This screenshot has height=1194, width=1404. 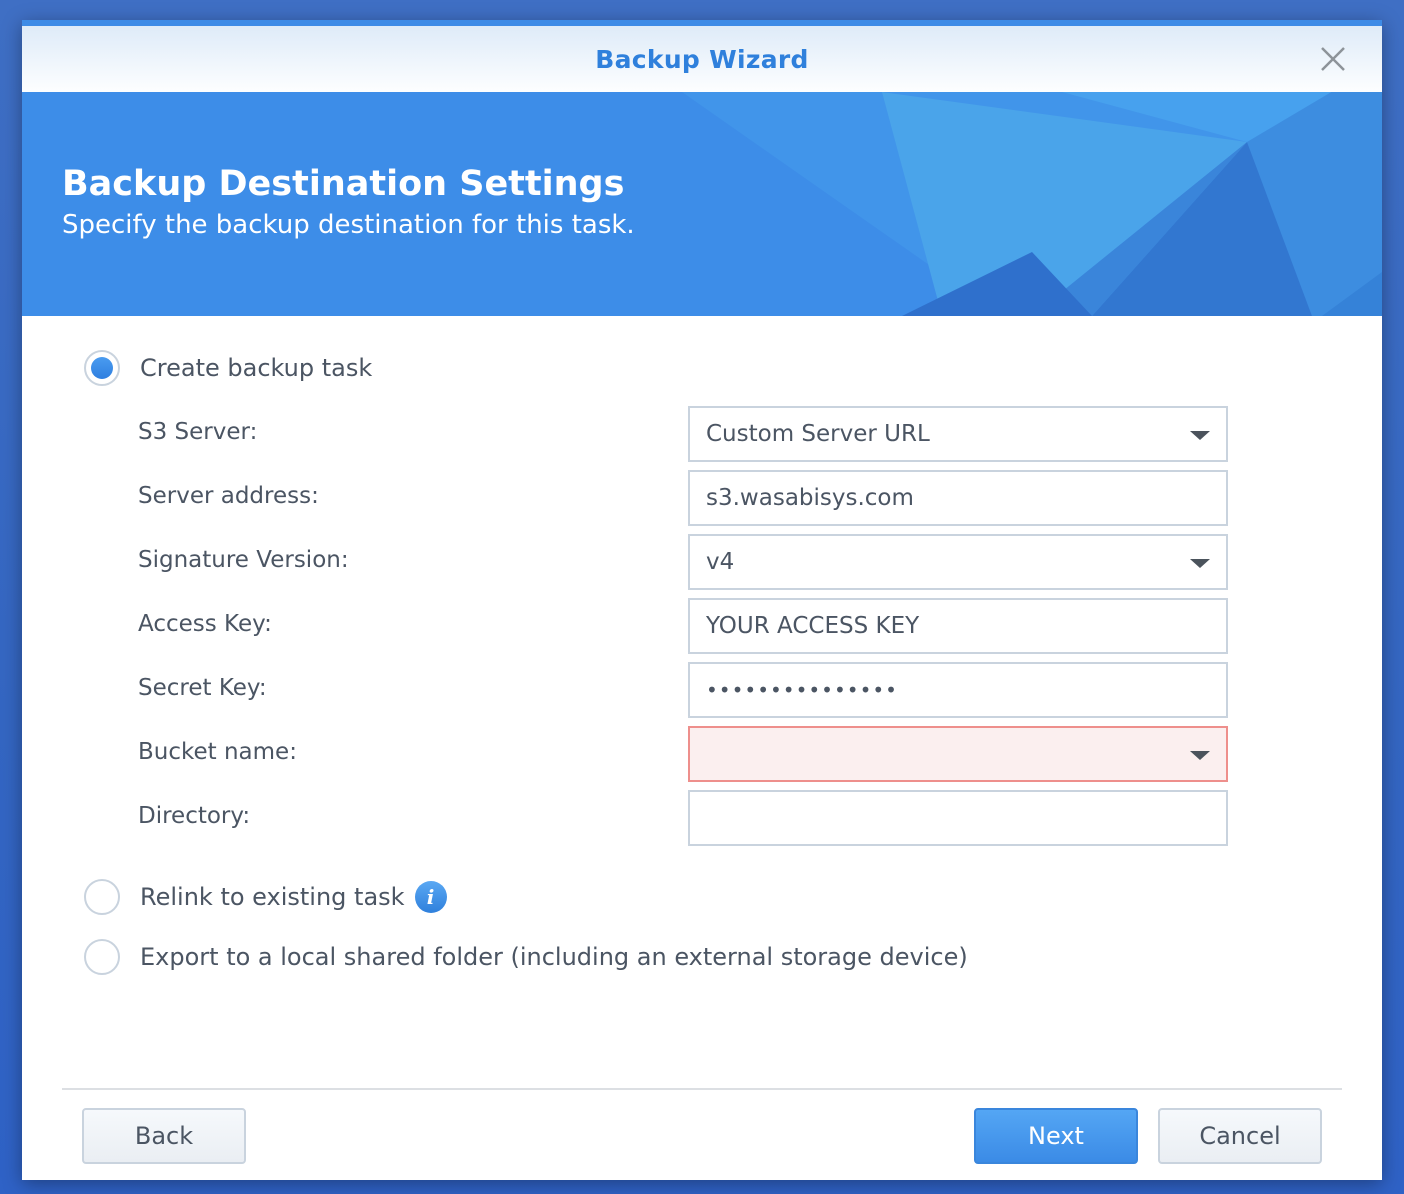 I want to click on bucket-name-label: Bucket name:, so click(x=217, y=752).